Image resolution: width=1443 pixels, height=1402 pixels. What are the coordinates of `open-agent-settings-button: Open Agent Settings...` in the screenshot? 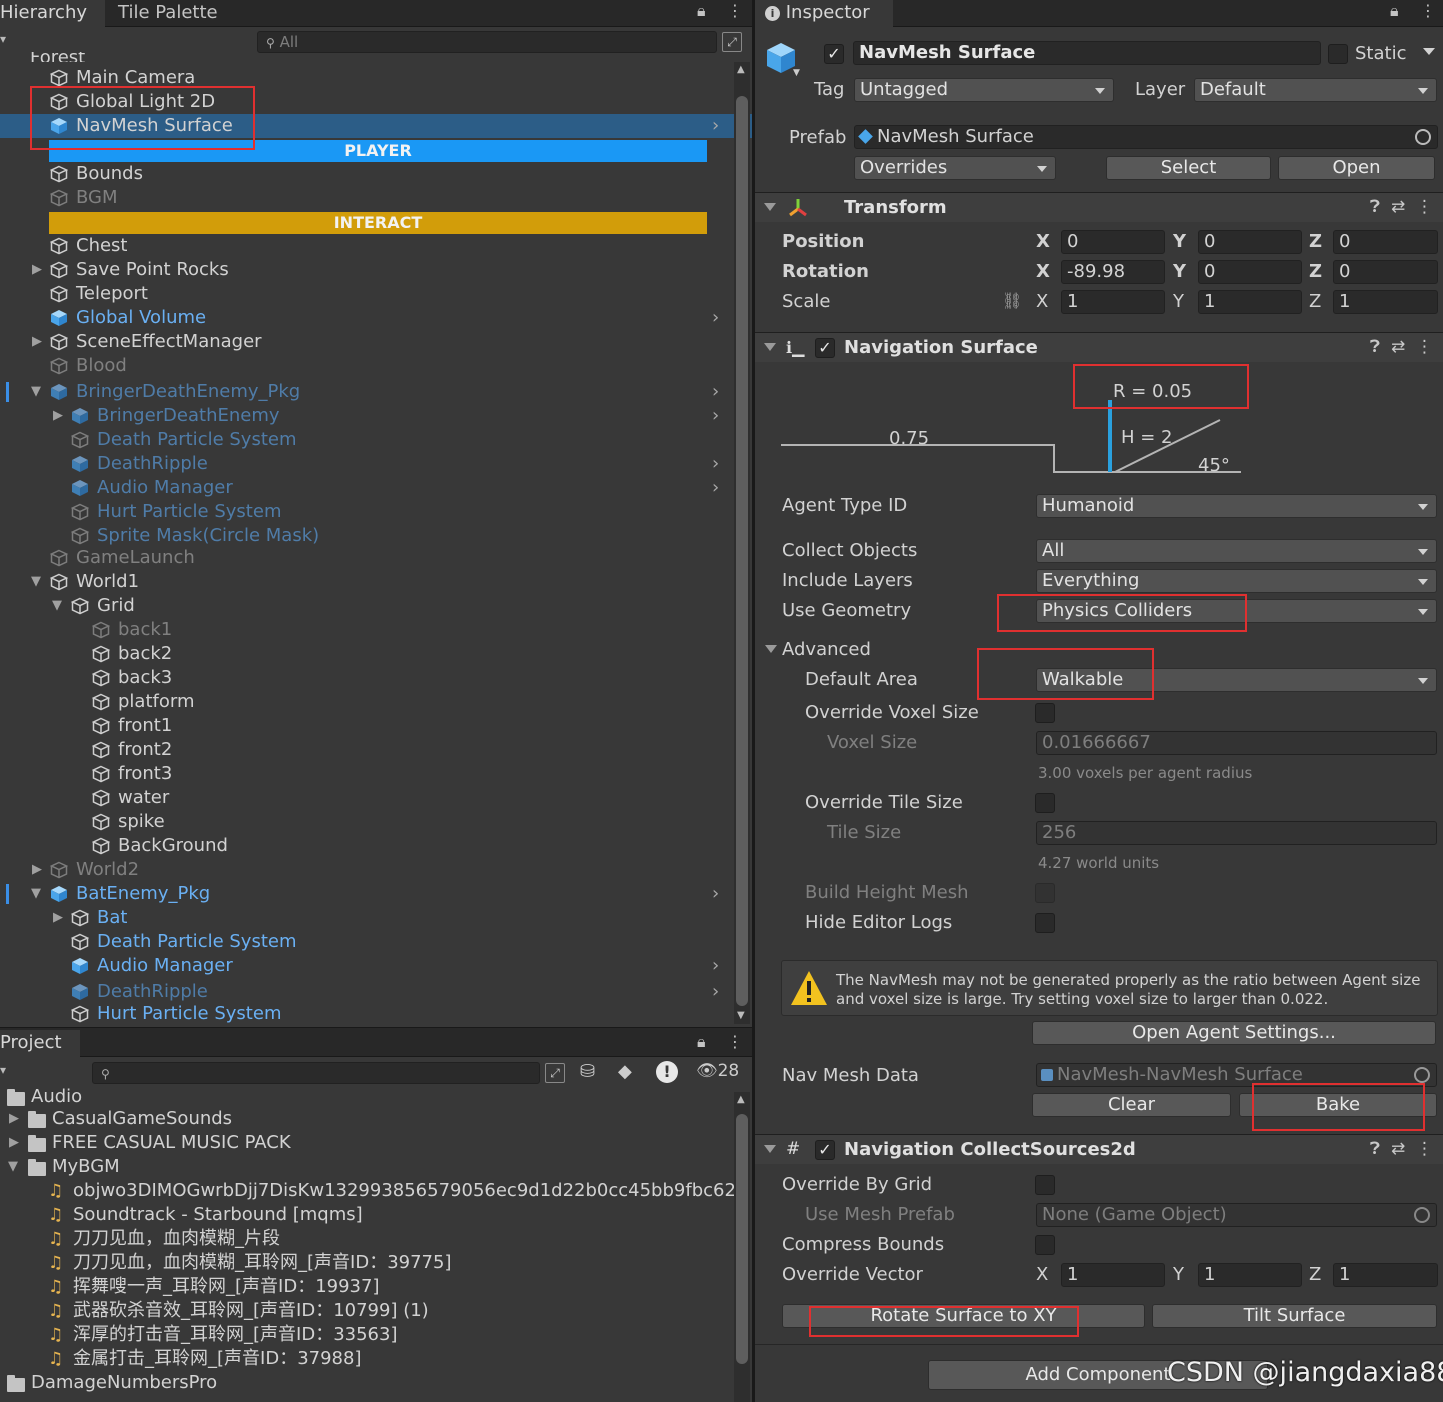 It's located at (1234, 1033).